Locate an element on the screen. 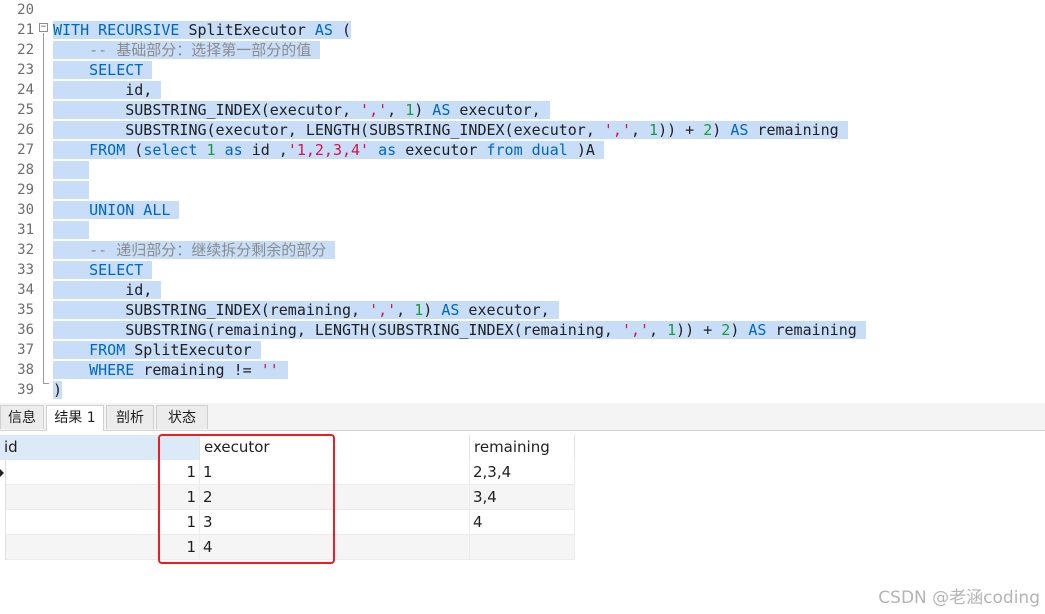 This screenshot has height=614, width=1045. code-token: 2 is located at coordinates (726, 330).